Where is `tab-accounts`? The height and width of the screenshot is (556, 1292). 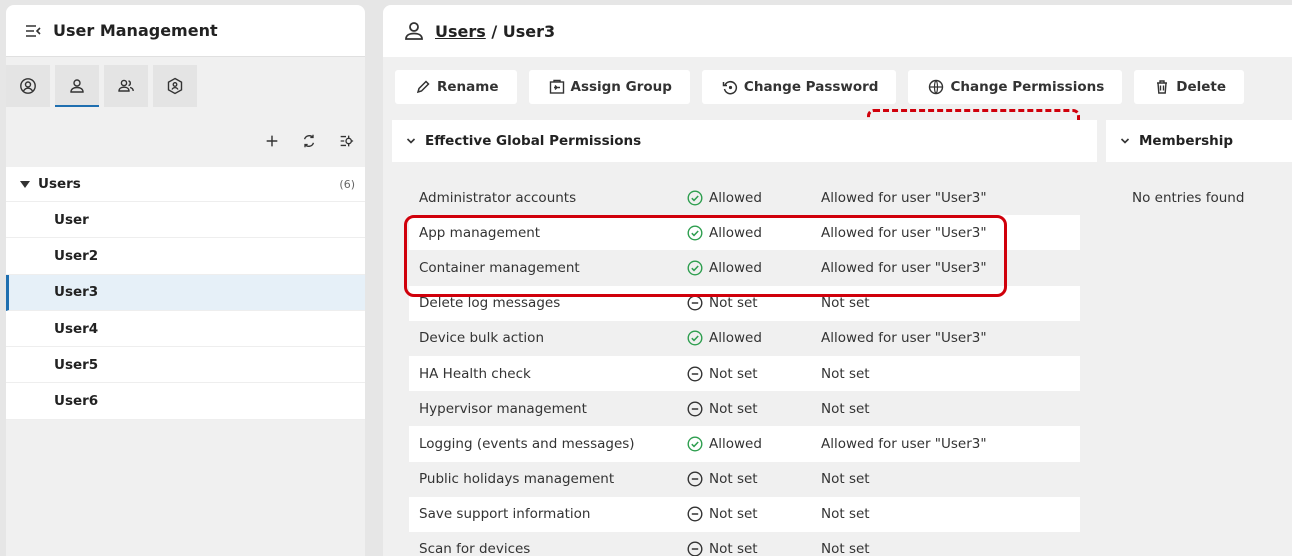
tab-accounts is located at coordinates (28, 86).